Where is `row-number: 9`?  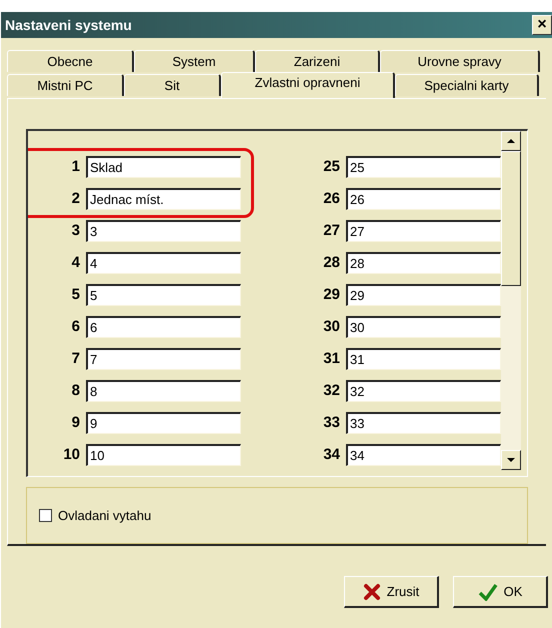 row-number: 9 is located at coordinates (76, 422).